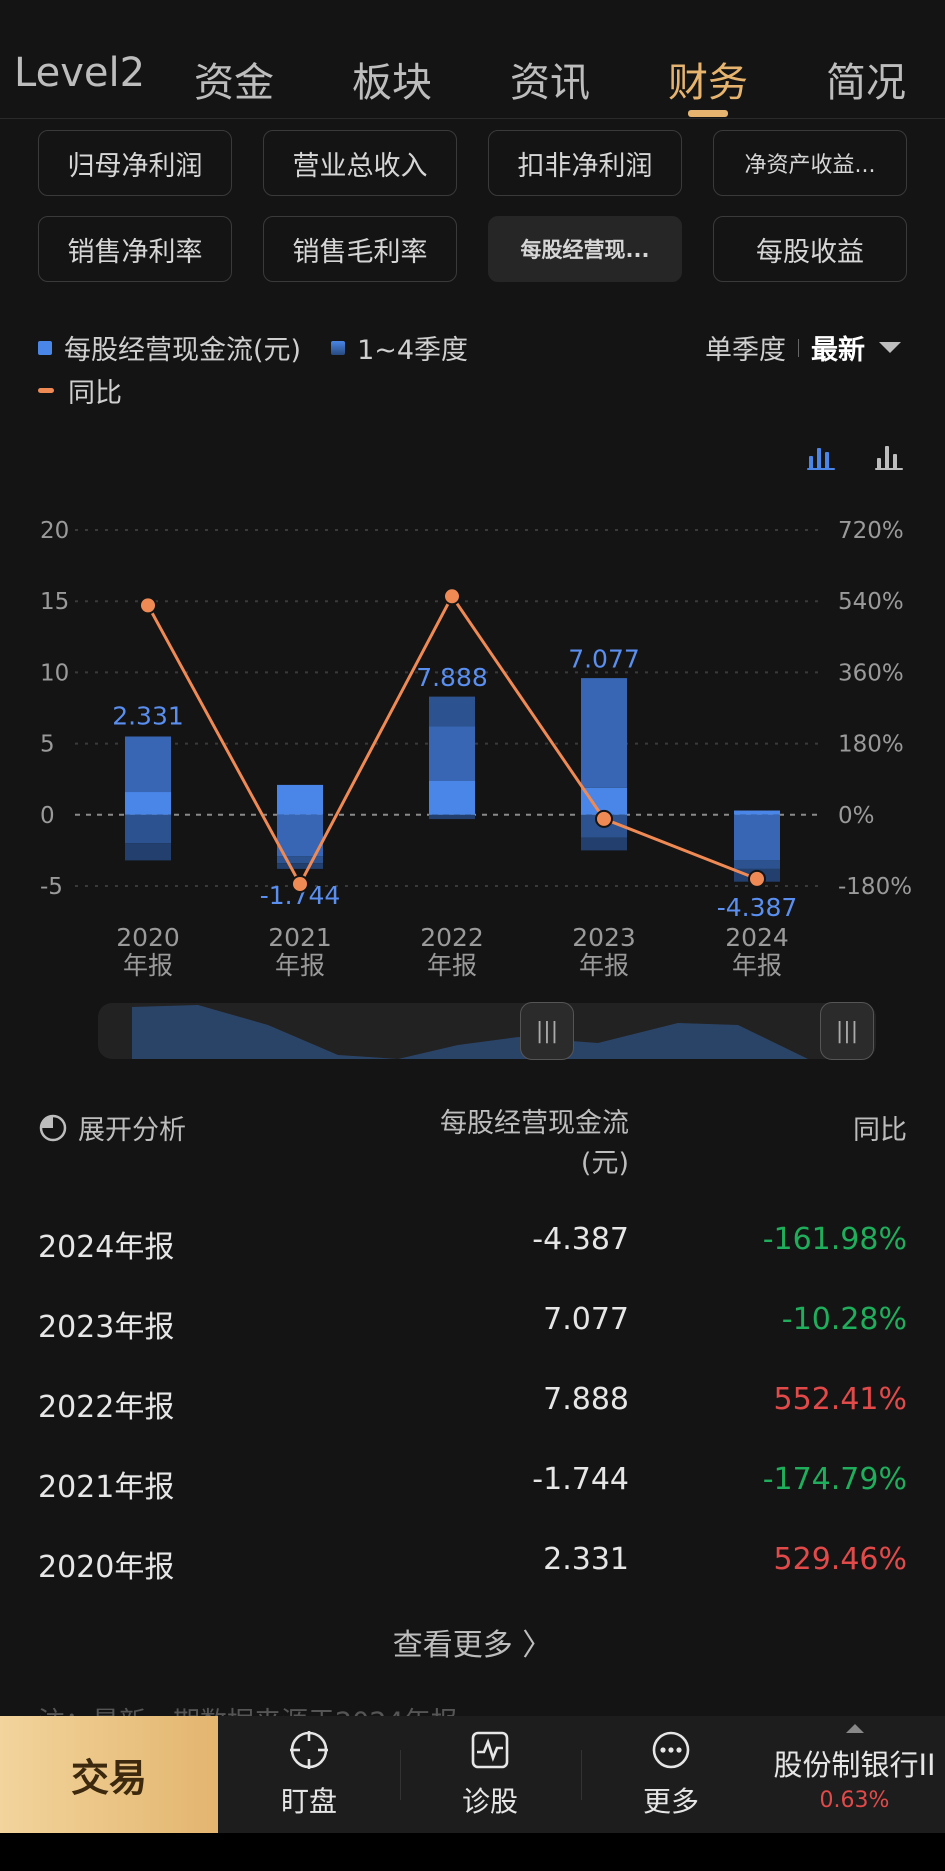 This screenshot has width=945, height=1871. Describe the element at coordinates (135, 163) in the screenshot. I see `metric-chip-net-profit: 归母净利润` at that location.